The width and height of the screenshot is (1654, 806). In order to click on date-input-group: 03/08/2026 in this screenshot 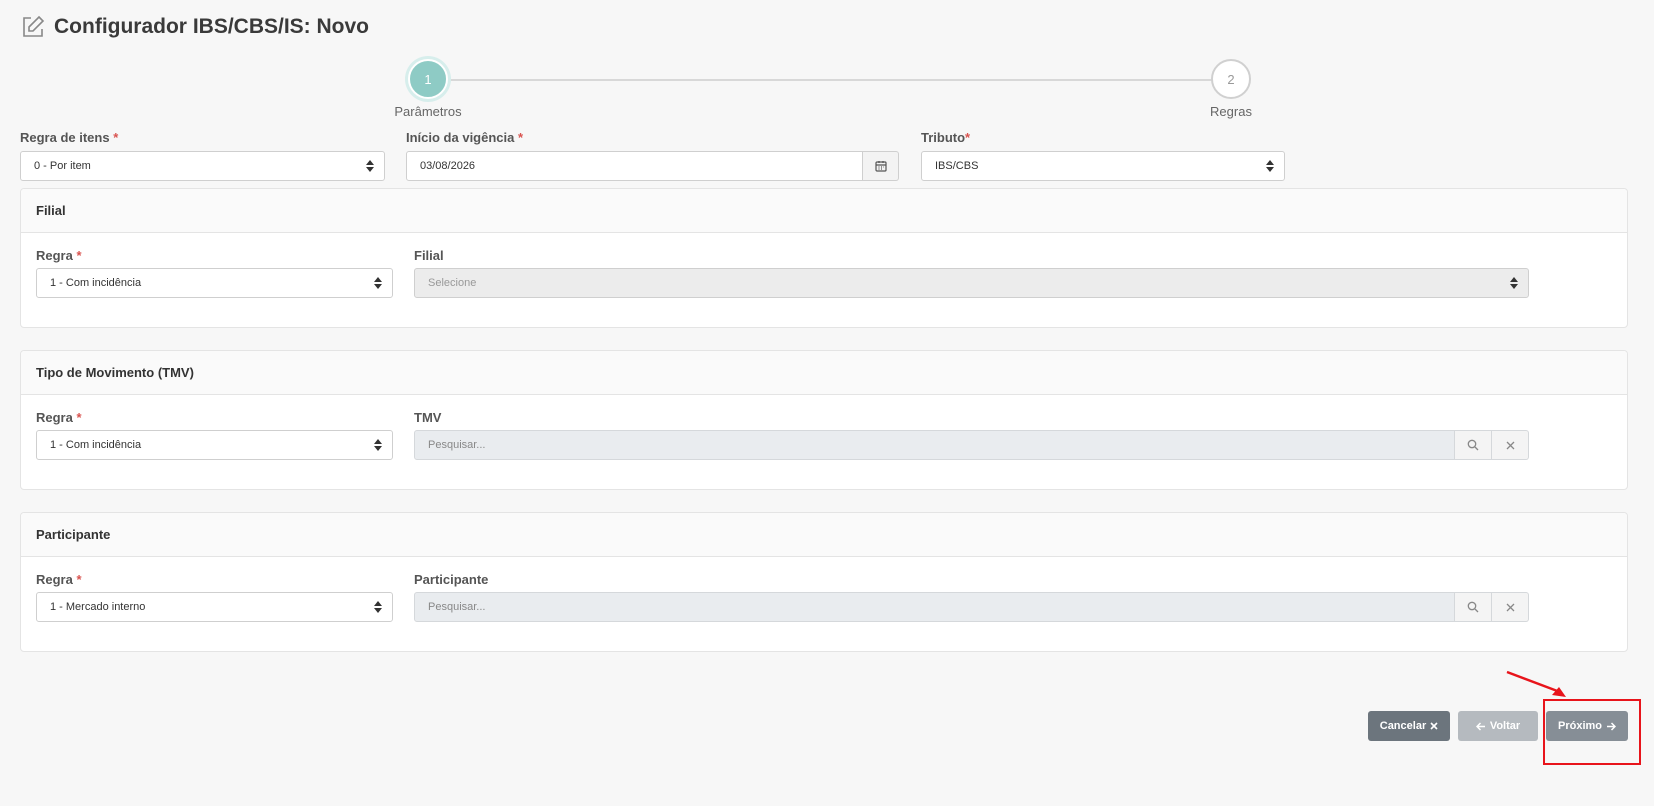, I will do `click(652, 166)`.